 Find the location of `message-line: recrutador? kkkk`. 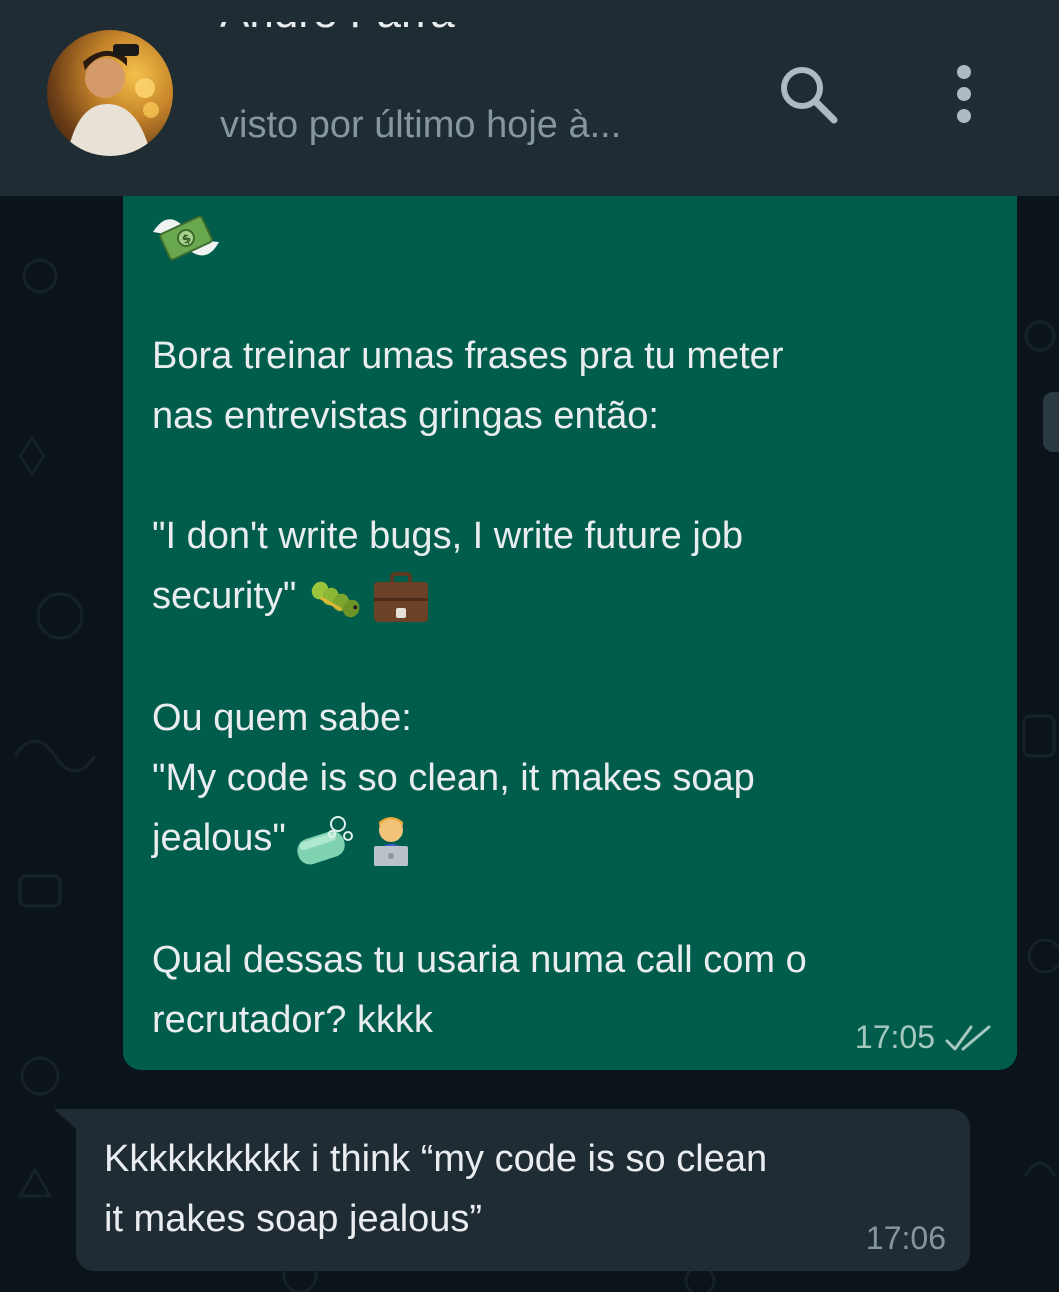

message-line: recrutador? kkkk is located at coordinates (292, 1019).